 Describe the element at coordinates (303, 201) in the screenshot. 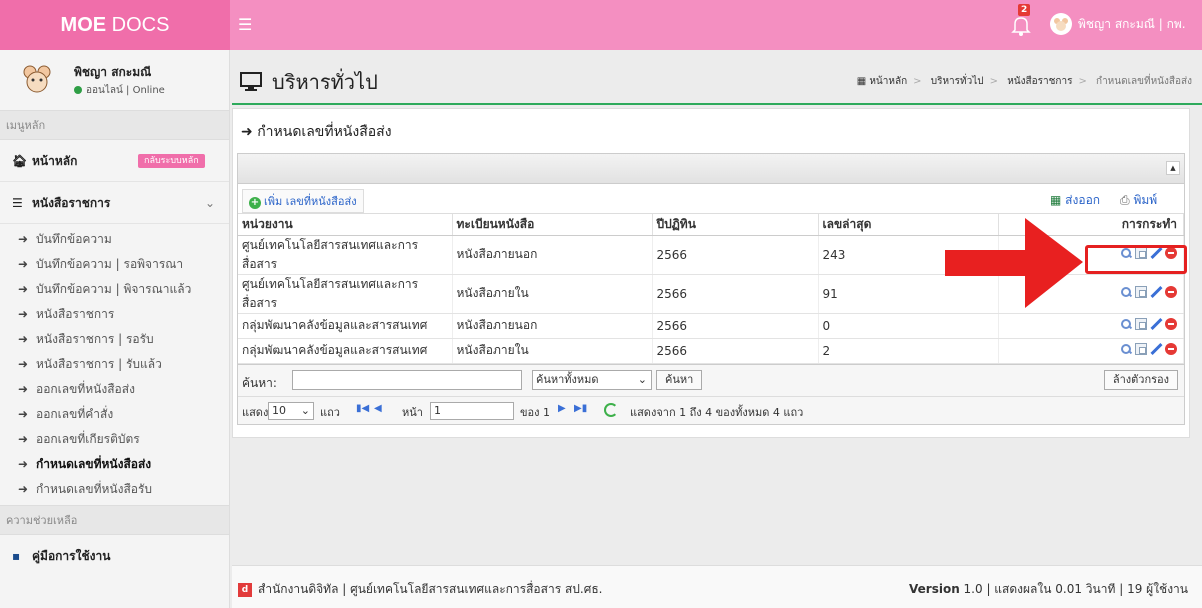

I see `add-number-button: + เพิ่ม เลขที่หนังสือส่ง` at that location.